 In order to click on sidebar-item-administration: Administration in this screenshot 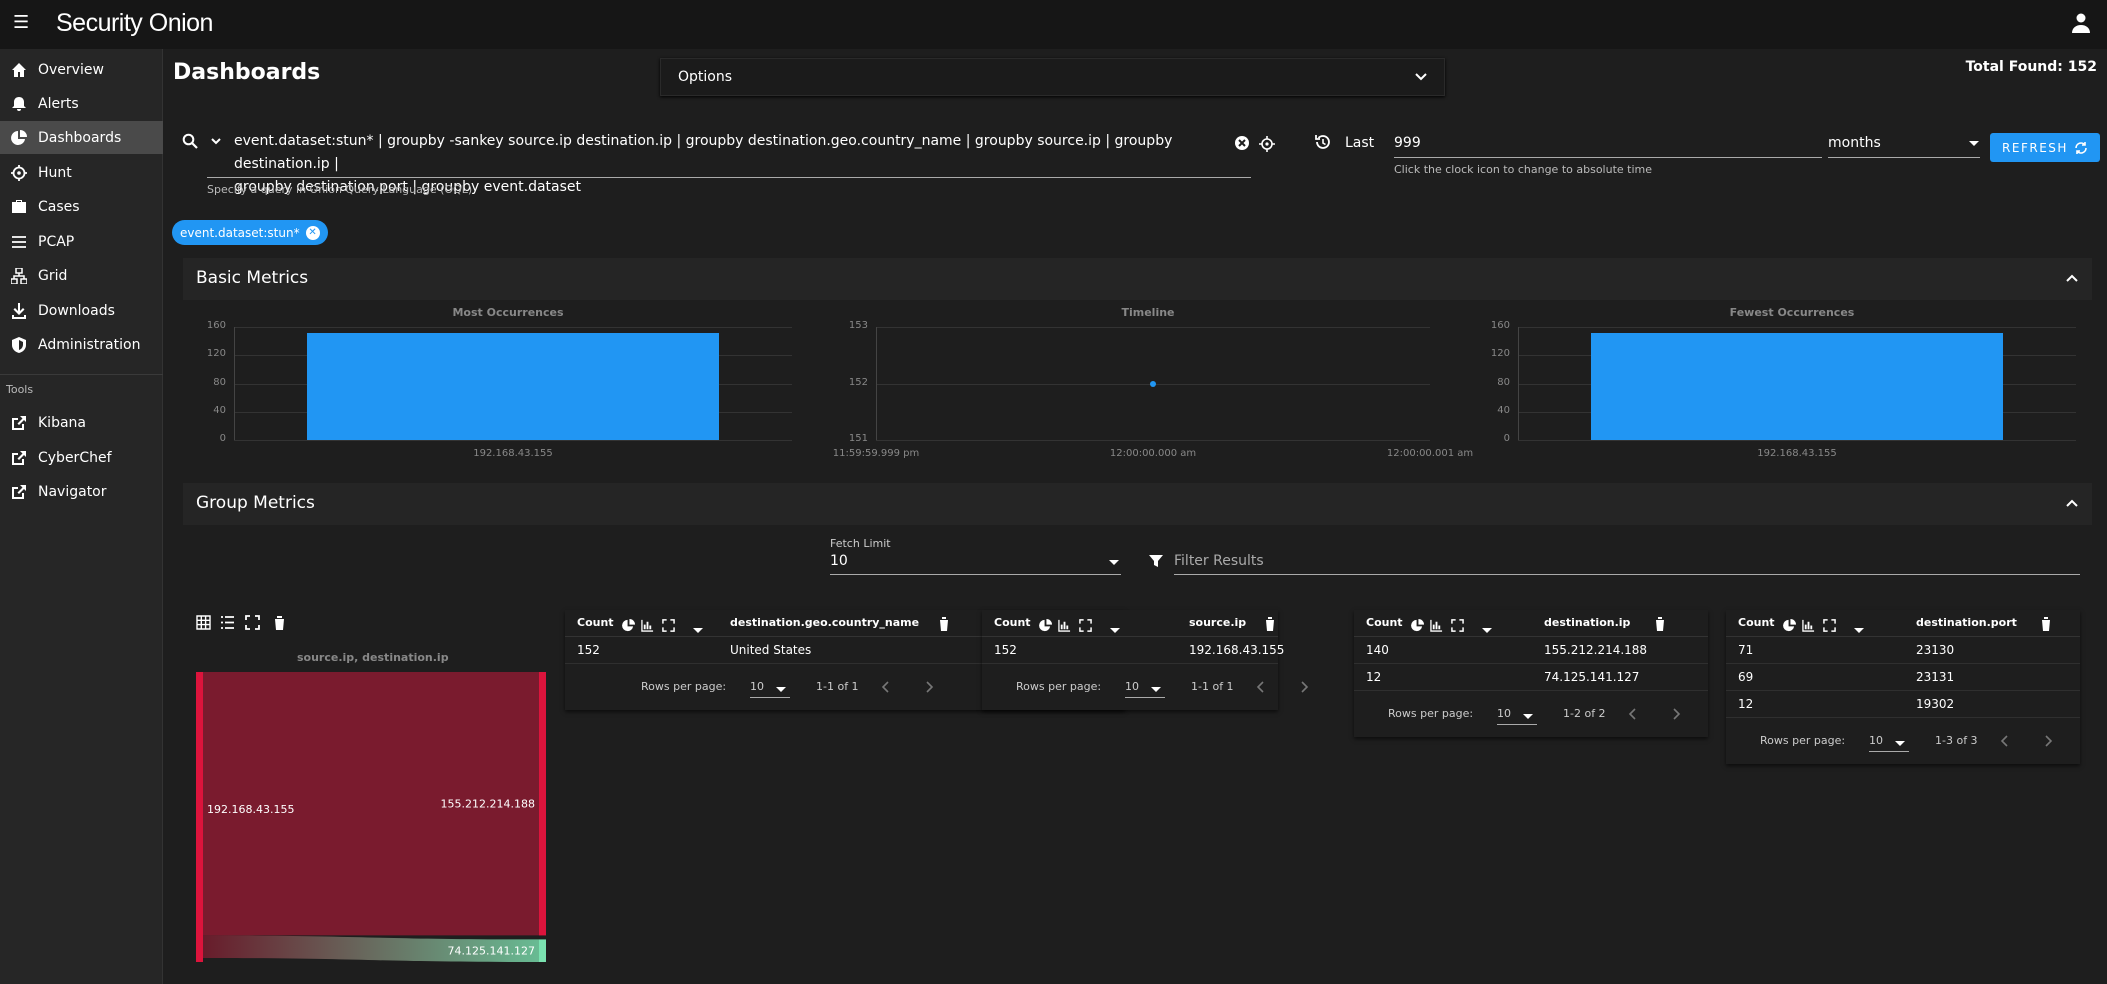, I will do `click(81, 344)`.